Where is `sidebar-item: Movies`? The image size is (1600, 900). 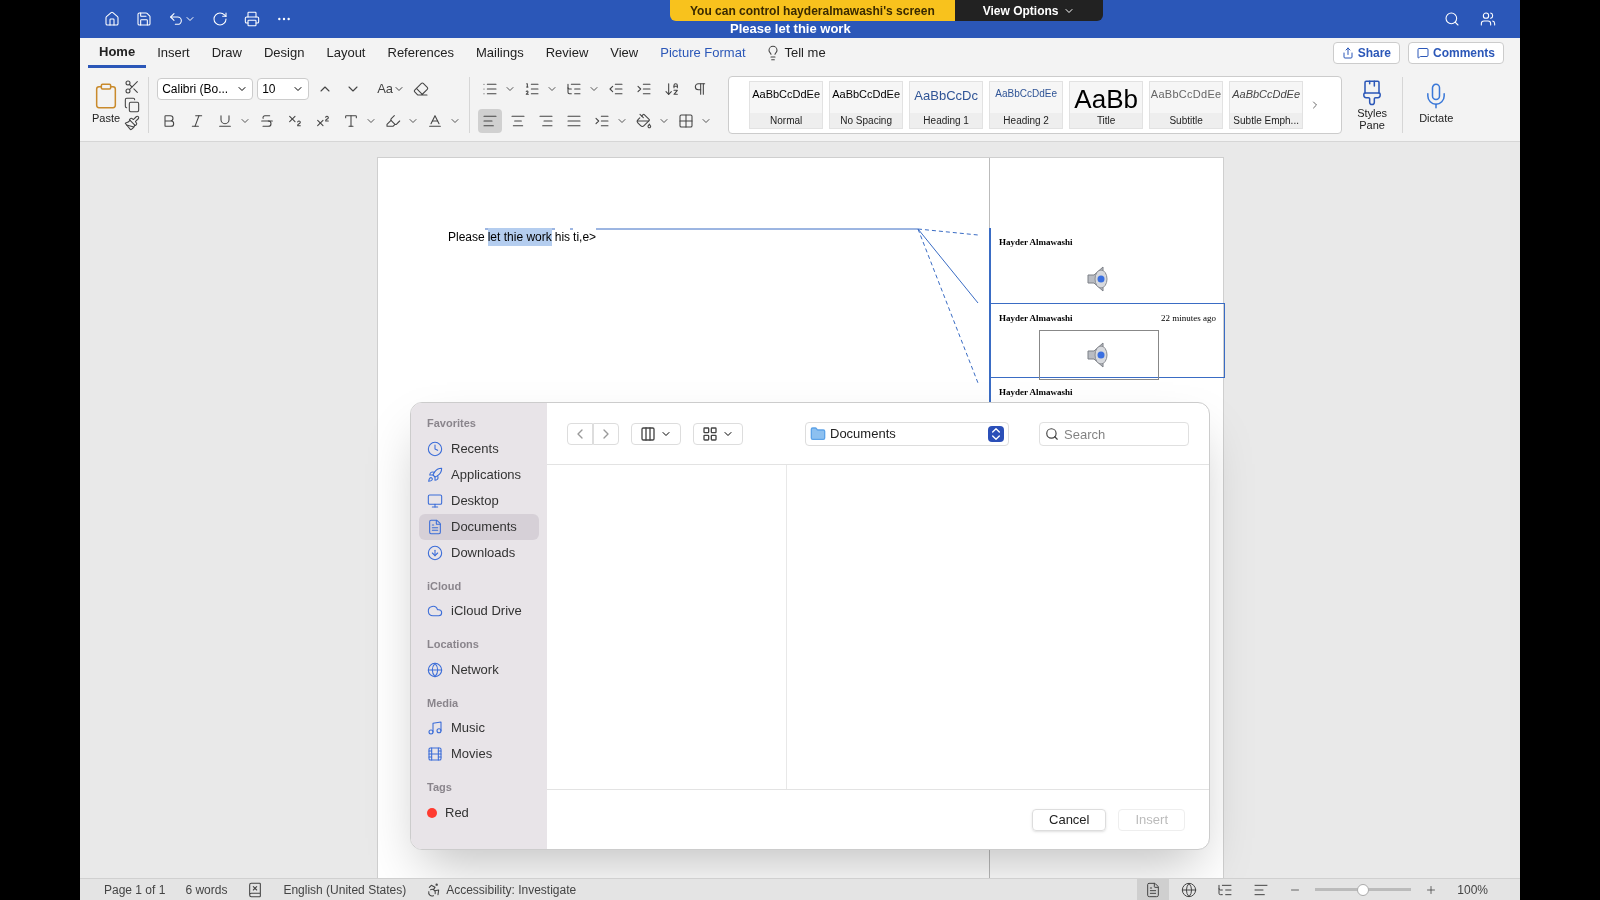
sidebar-item: Movies is located at coordinates (479, 754).